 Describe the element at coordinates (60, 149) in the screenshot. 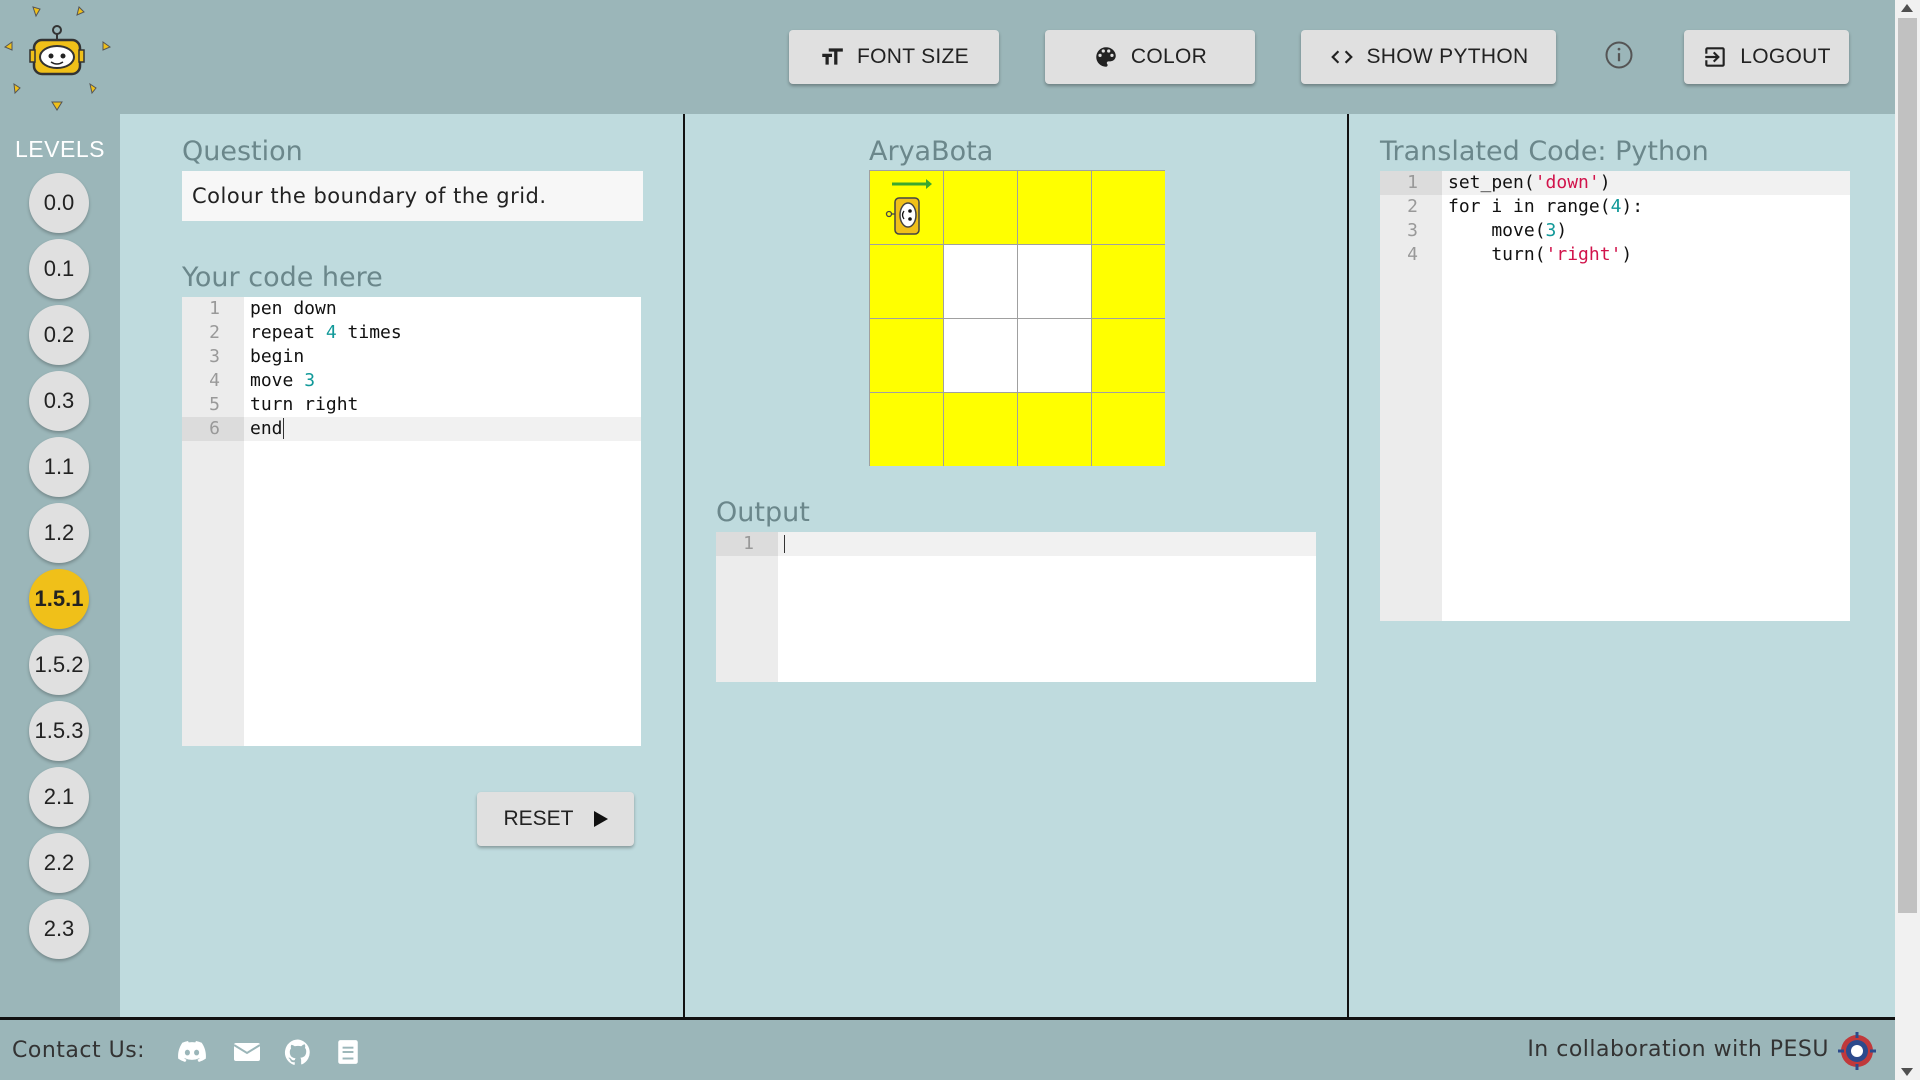

I see `levels-title: LEVELS` at that location.